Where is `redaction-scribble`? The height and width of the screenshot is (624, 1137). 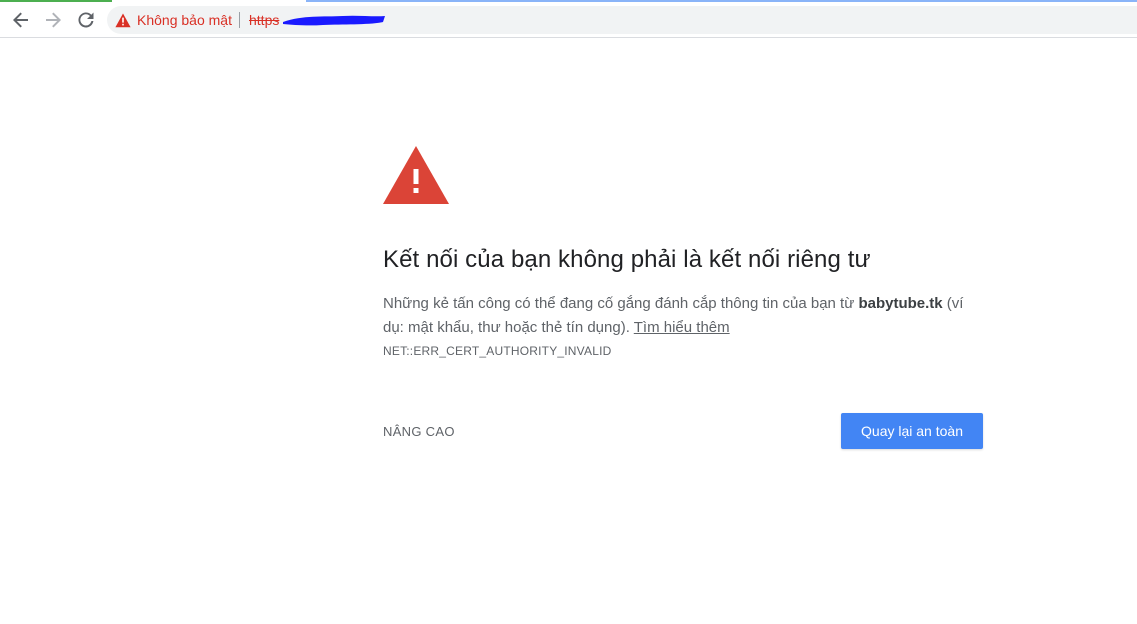
redaction-scribble is located at coordinates (334, 20).